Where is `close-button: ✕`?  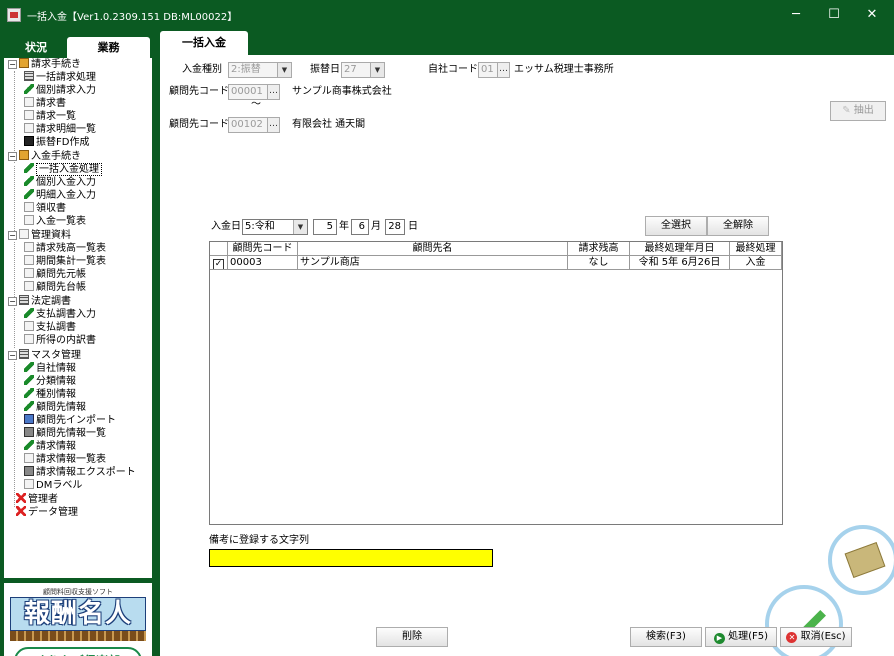 close-button: ✕ is located at coordinates (872, 15).